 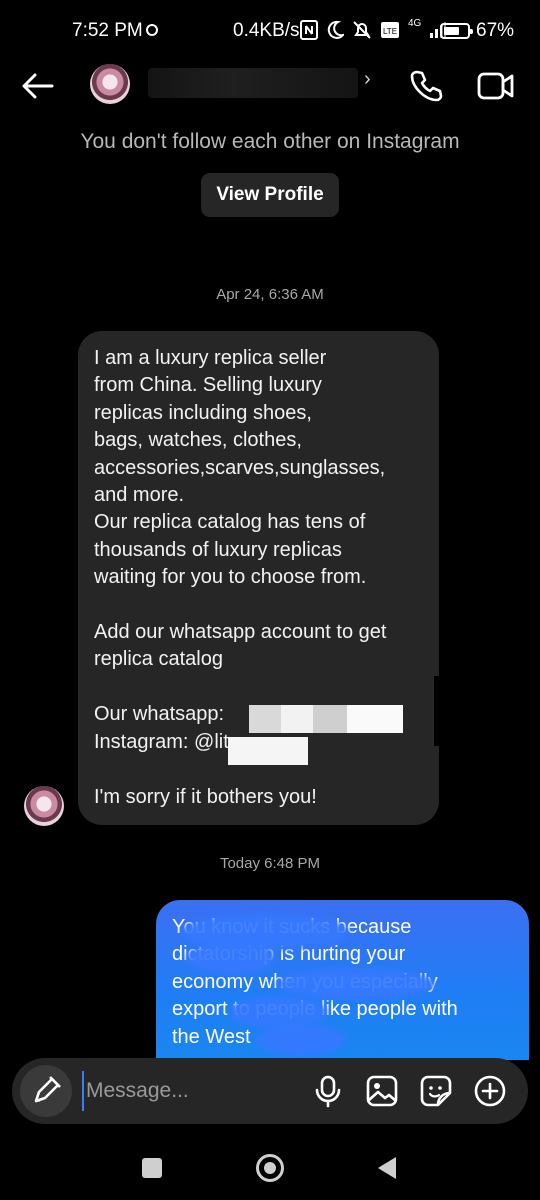 I want to click on svg-text: LTE, so click(x=390, y=31).